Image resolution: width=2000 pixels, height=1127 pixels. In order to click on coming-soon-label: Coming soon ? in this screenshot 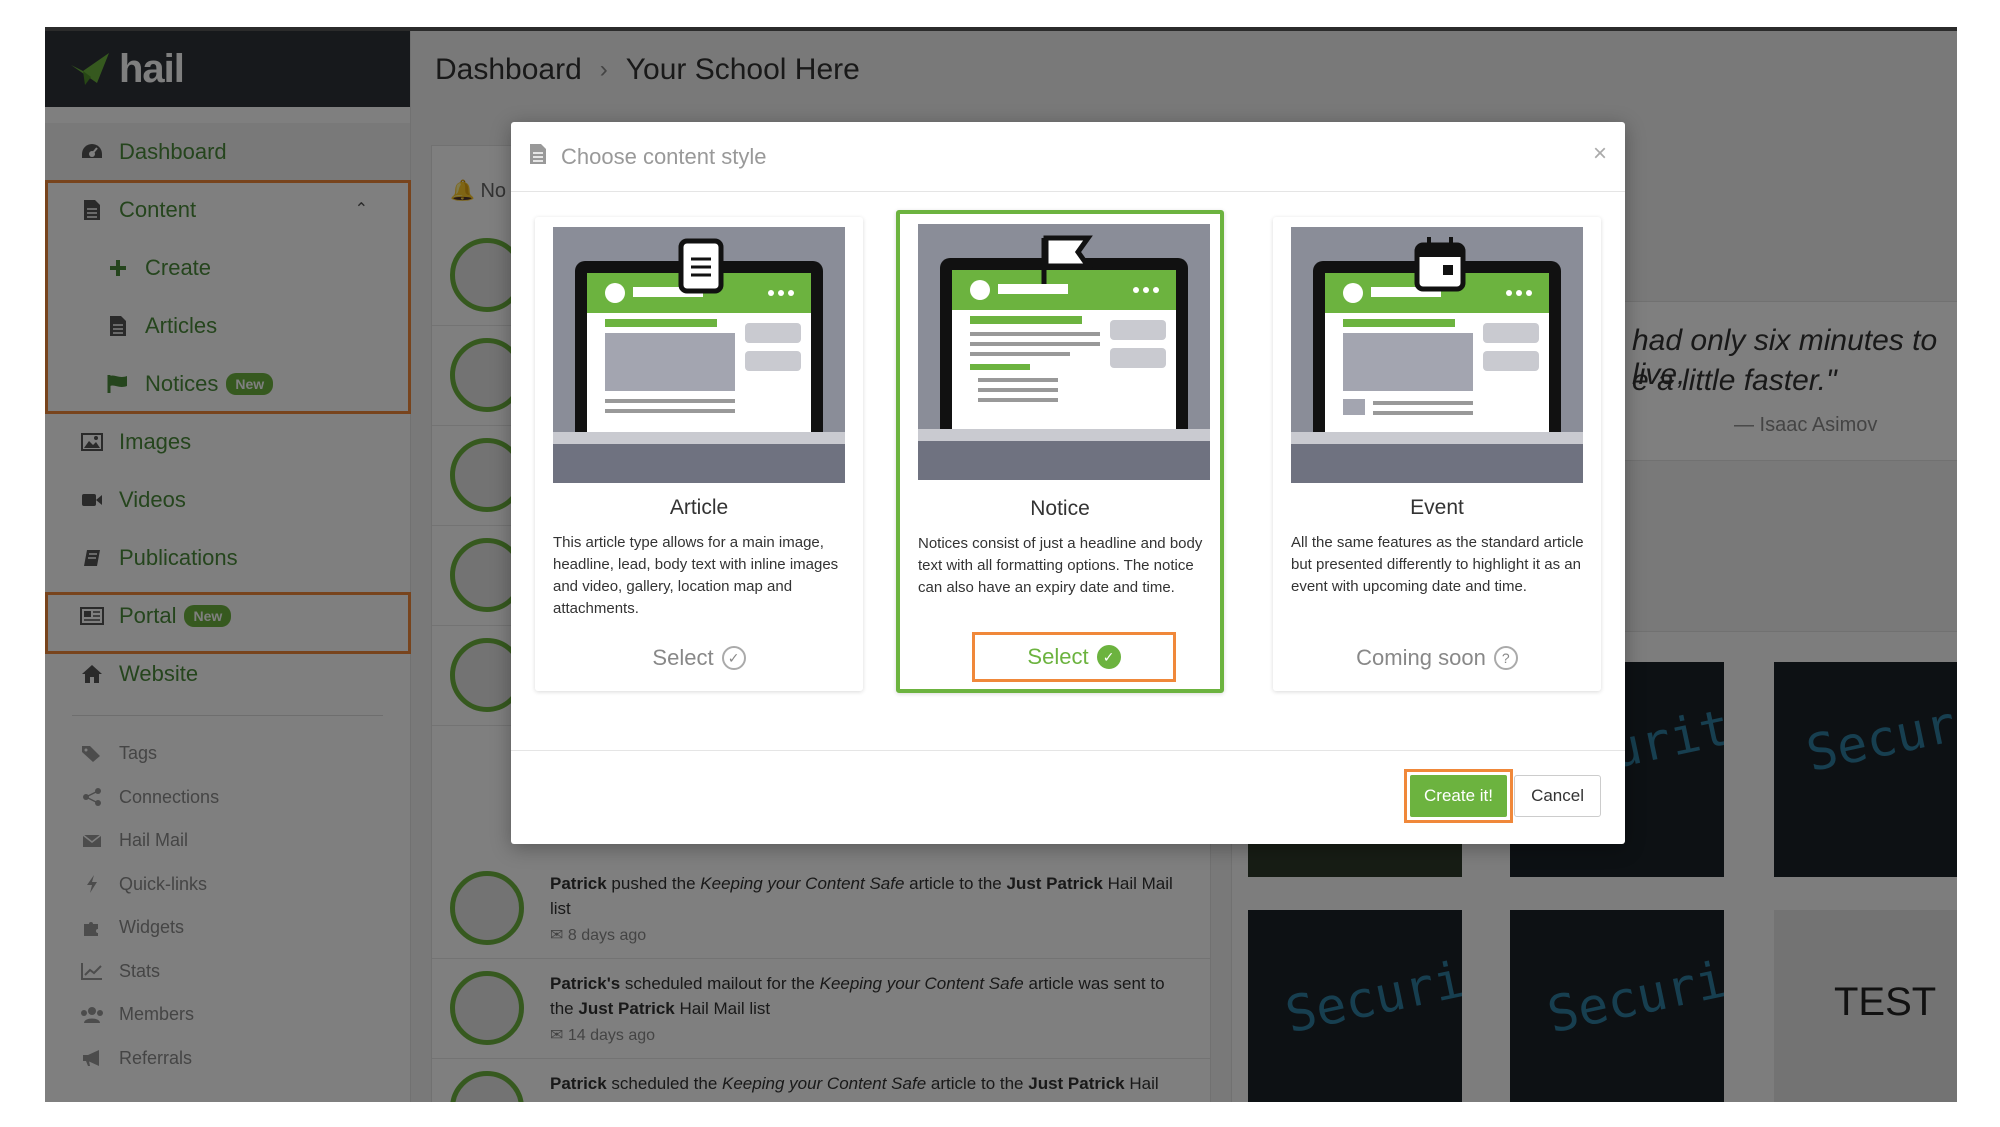, I will do `click(1437, 658)`.